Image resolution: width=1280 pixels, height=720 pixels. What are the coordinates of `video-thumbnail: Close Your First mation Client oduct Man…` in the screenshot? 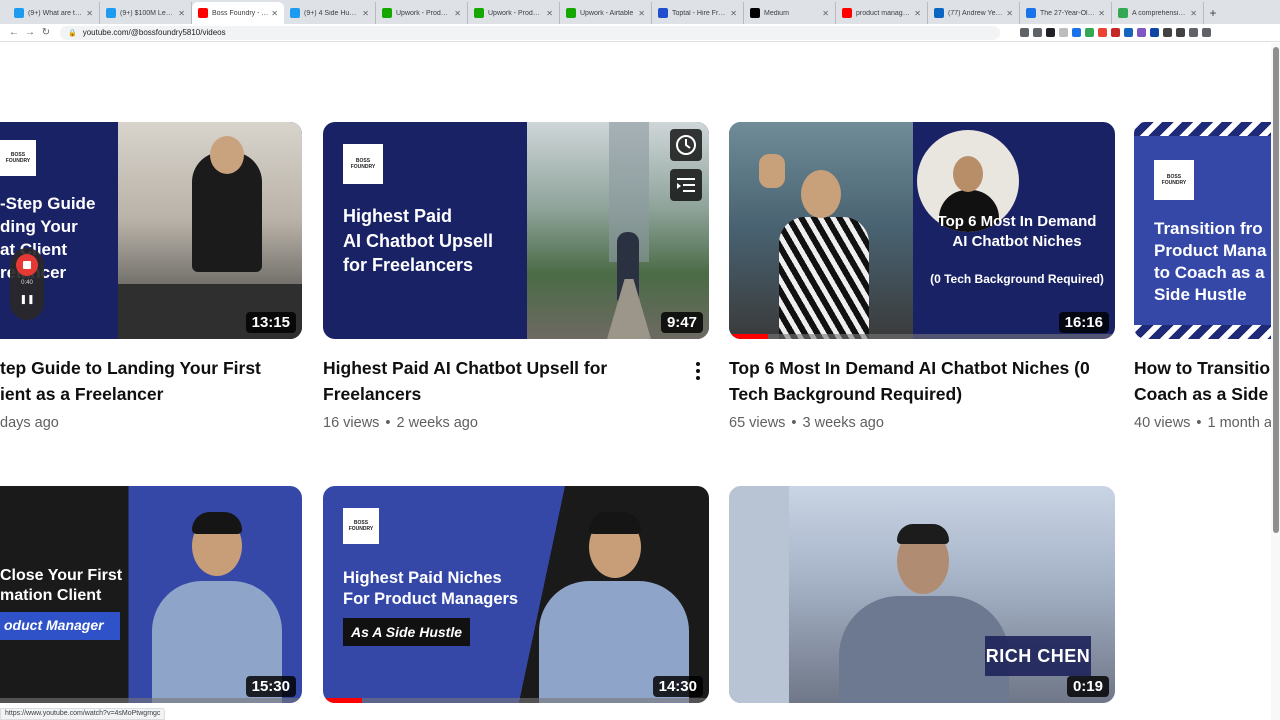 It's located at (151, 594).